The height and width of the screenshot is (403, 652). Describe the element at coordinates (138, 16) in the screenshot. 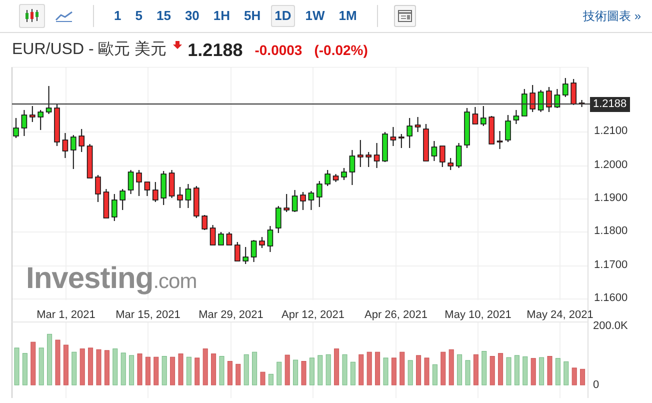

I see `interval-button: 5` at that location.